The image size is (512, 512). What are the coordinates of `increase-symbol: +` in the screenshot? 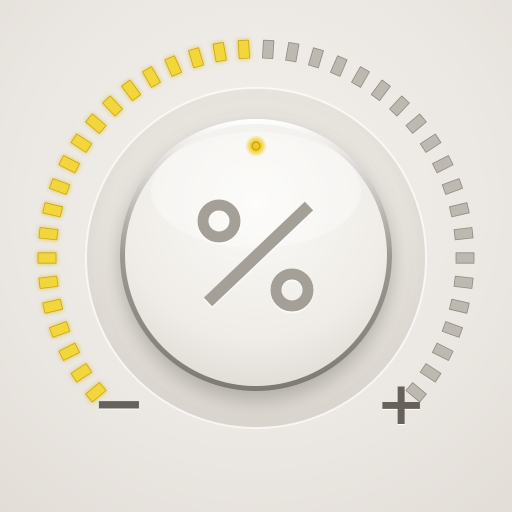 It's located at (401, 404).